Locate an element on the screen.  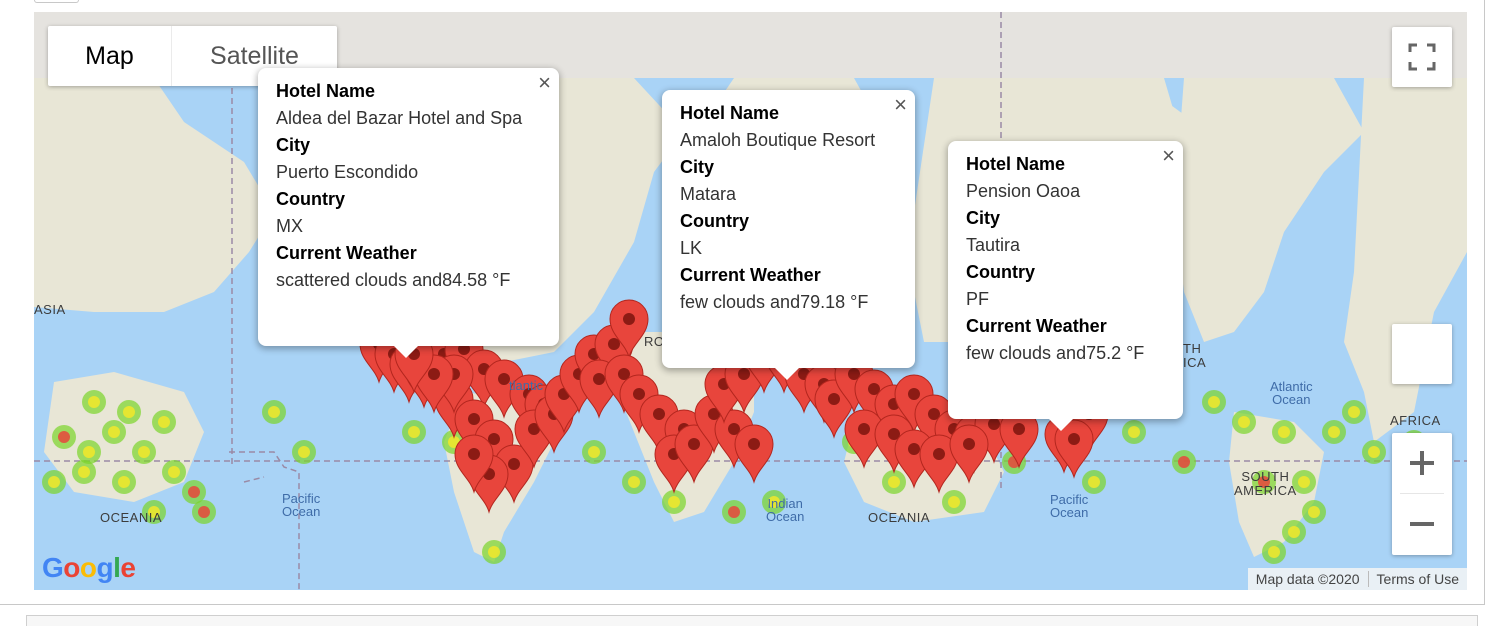
logo-letter: l is located at coordinates (117, 567).